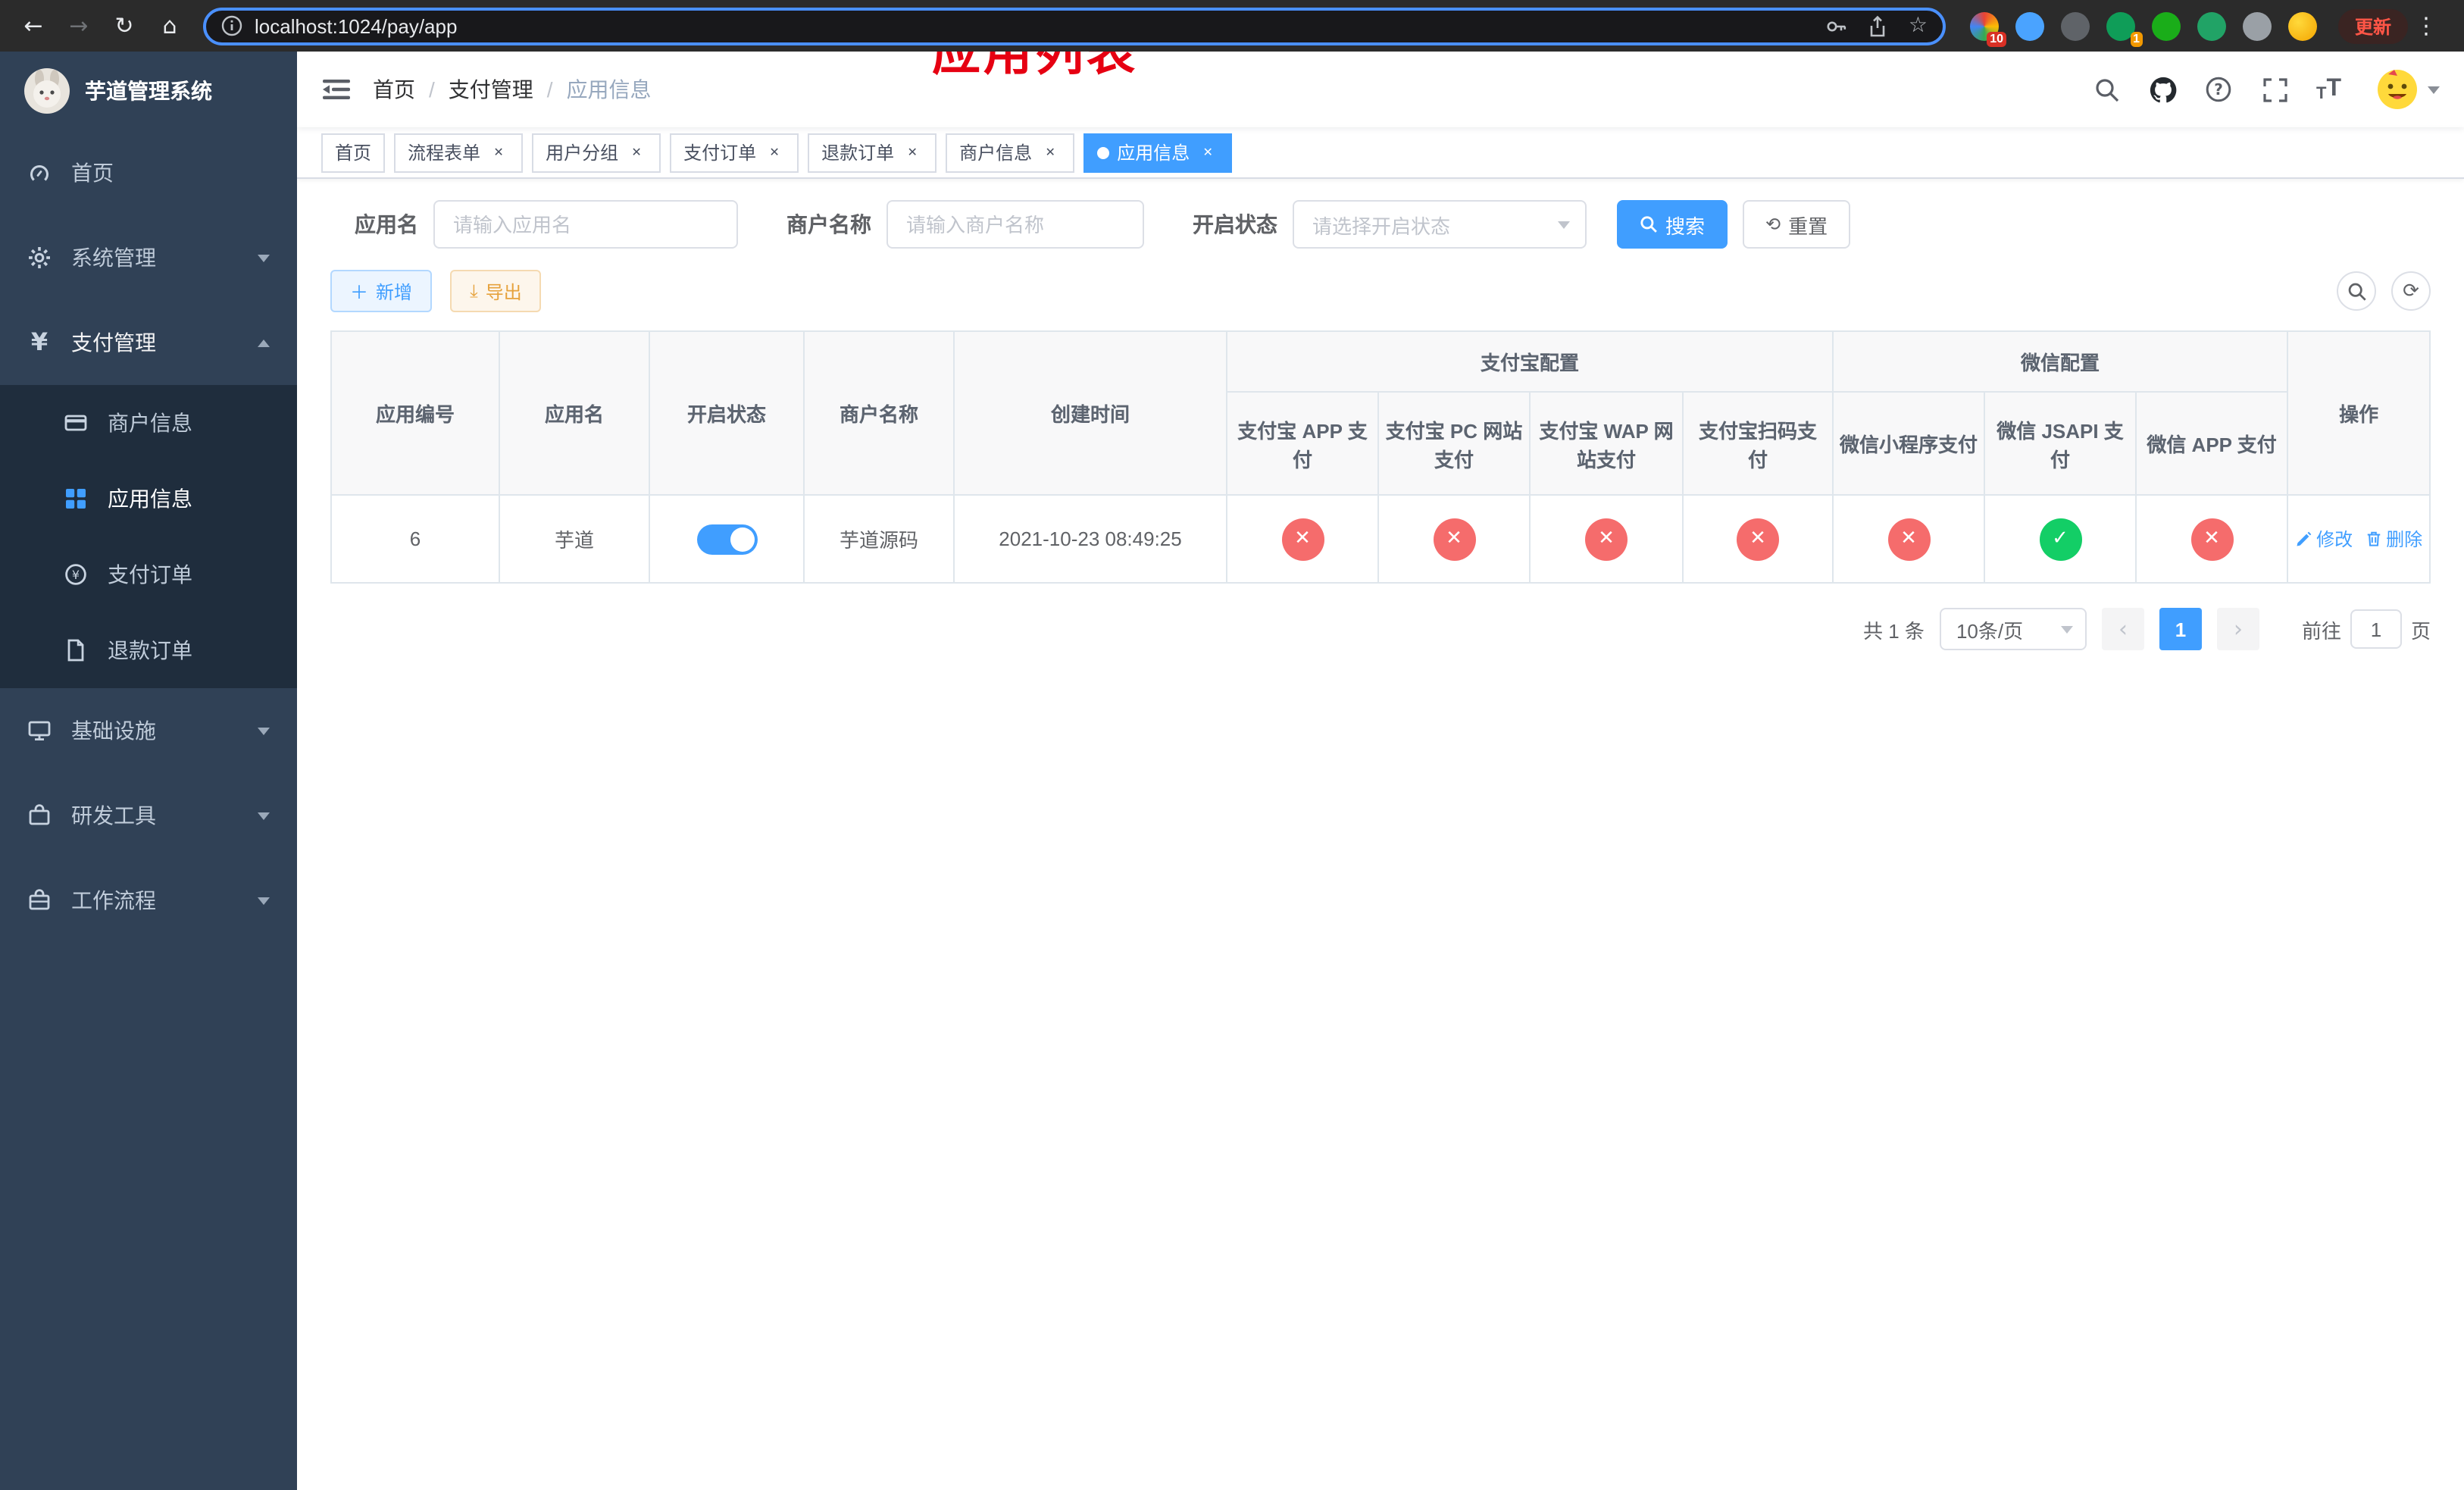 This screenshot has width=2464, height=1490. What do you see at coordinates (1672, 224) in the screenshot?
I see `search-button: 搜索` at bounding box center [1672, 224].